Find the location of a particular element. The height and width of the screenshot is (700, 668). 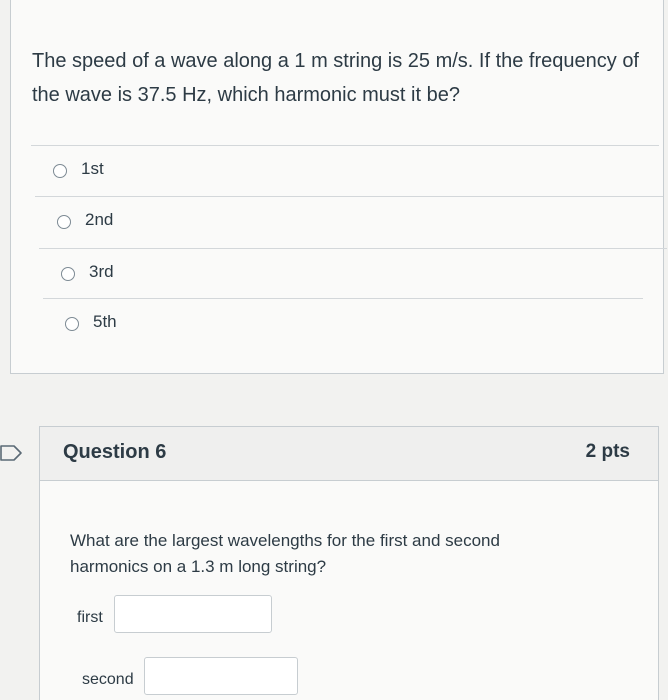

question-points: 2 pts is located at coordinates (607, 451).